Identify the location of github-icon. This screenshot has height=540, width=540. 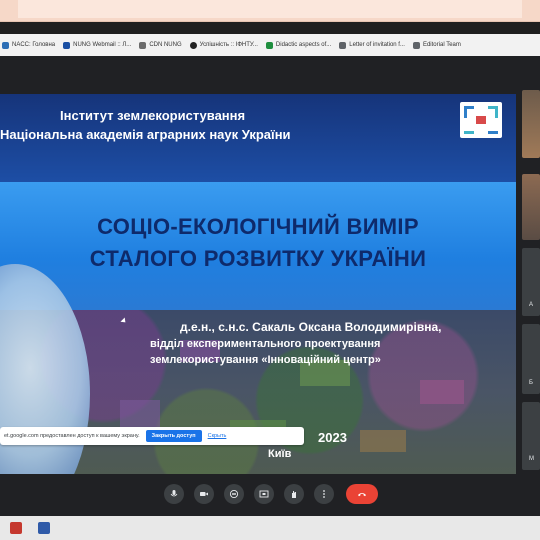
(193, 45).